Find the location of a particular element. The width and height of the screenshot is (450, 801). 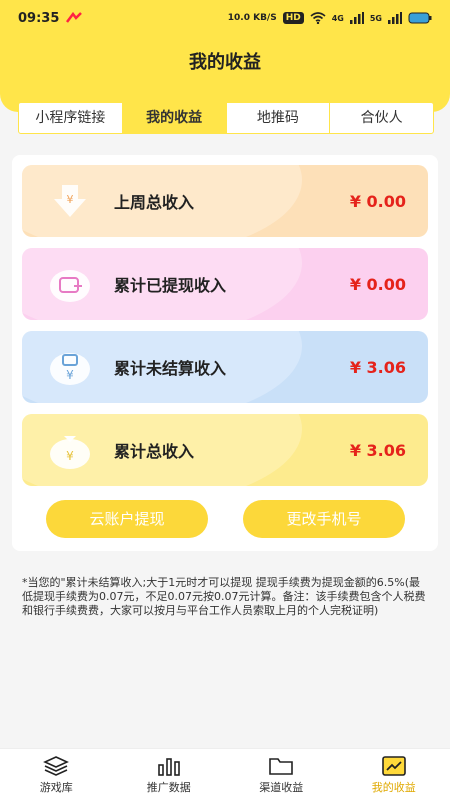

tab-bar: 小程序链接 我的收益 地推码 合伙人 is located at coordinates (226, 118).